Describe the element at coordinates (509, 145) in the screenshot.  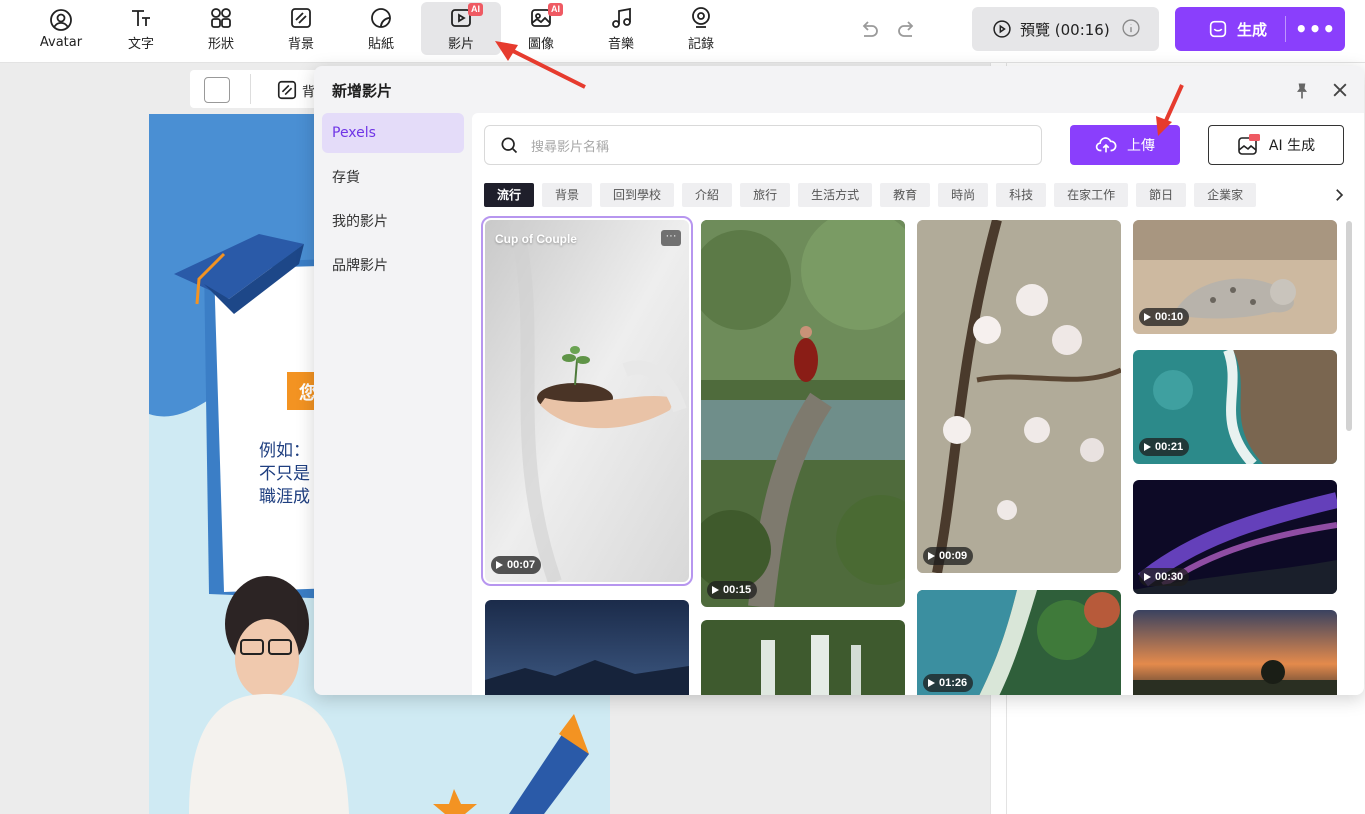
I see `search-icon` at that location.